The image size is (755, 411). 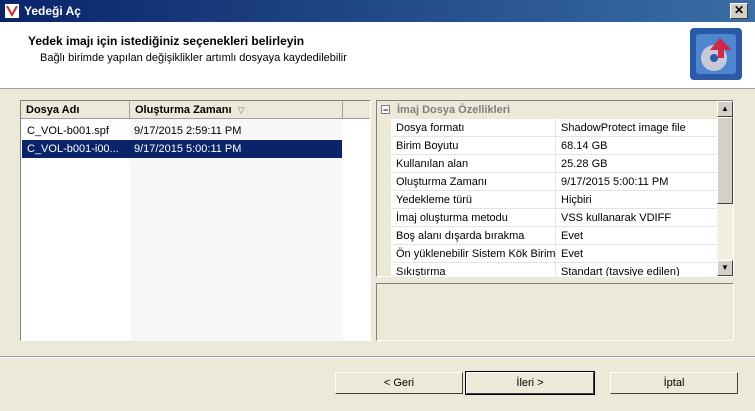 I want to click on file-created: 9/17/2015 2:59:11 PM, so click(x=188, y=131).